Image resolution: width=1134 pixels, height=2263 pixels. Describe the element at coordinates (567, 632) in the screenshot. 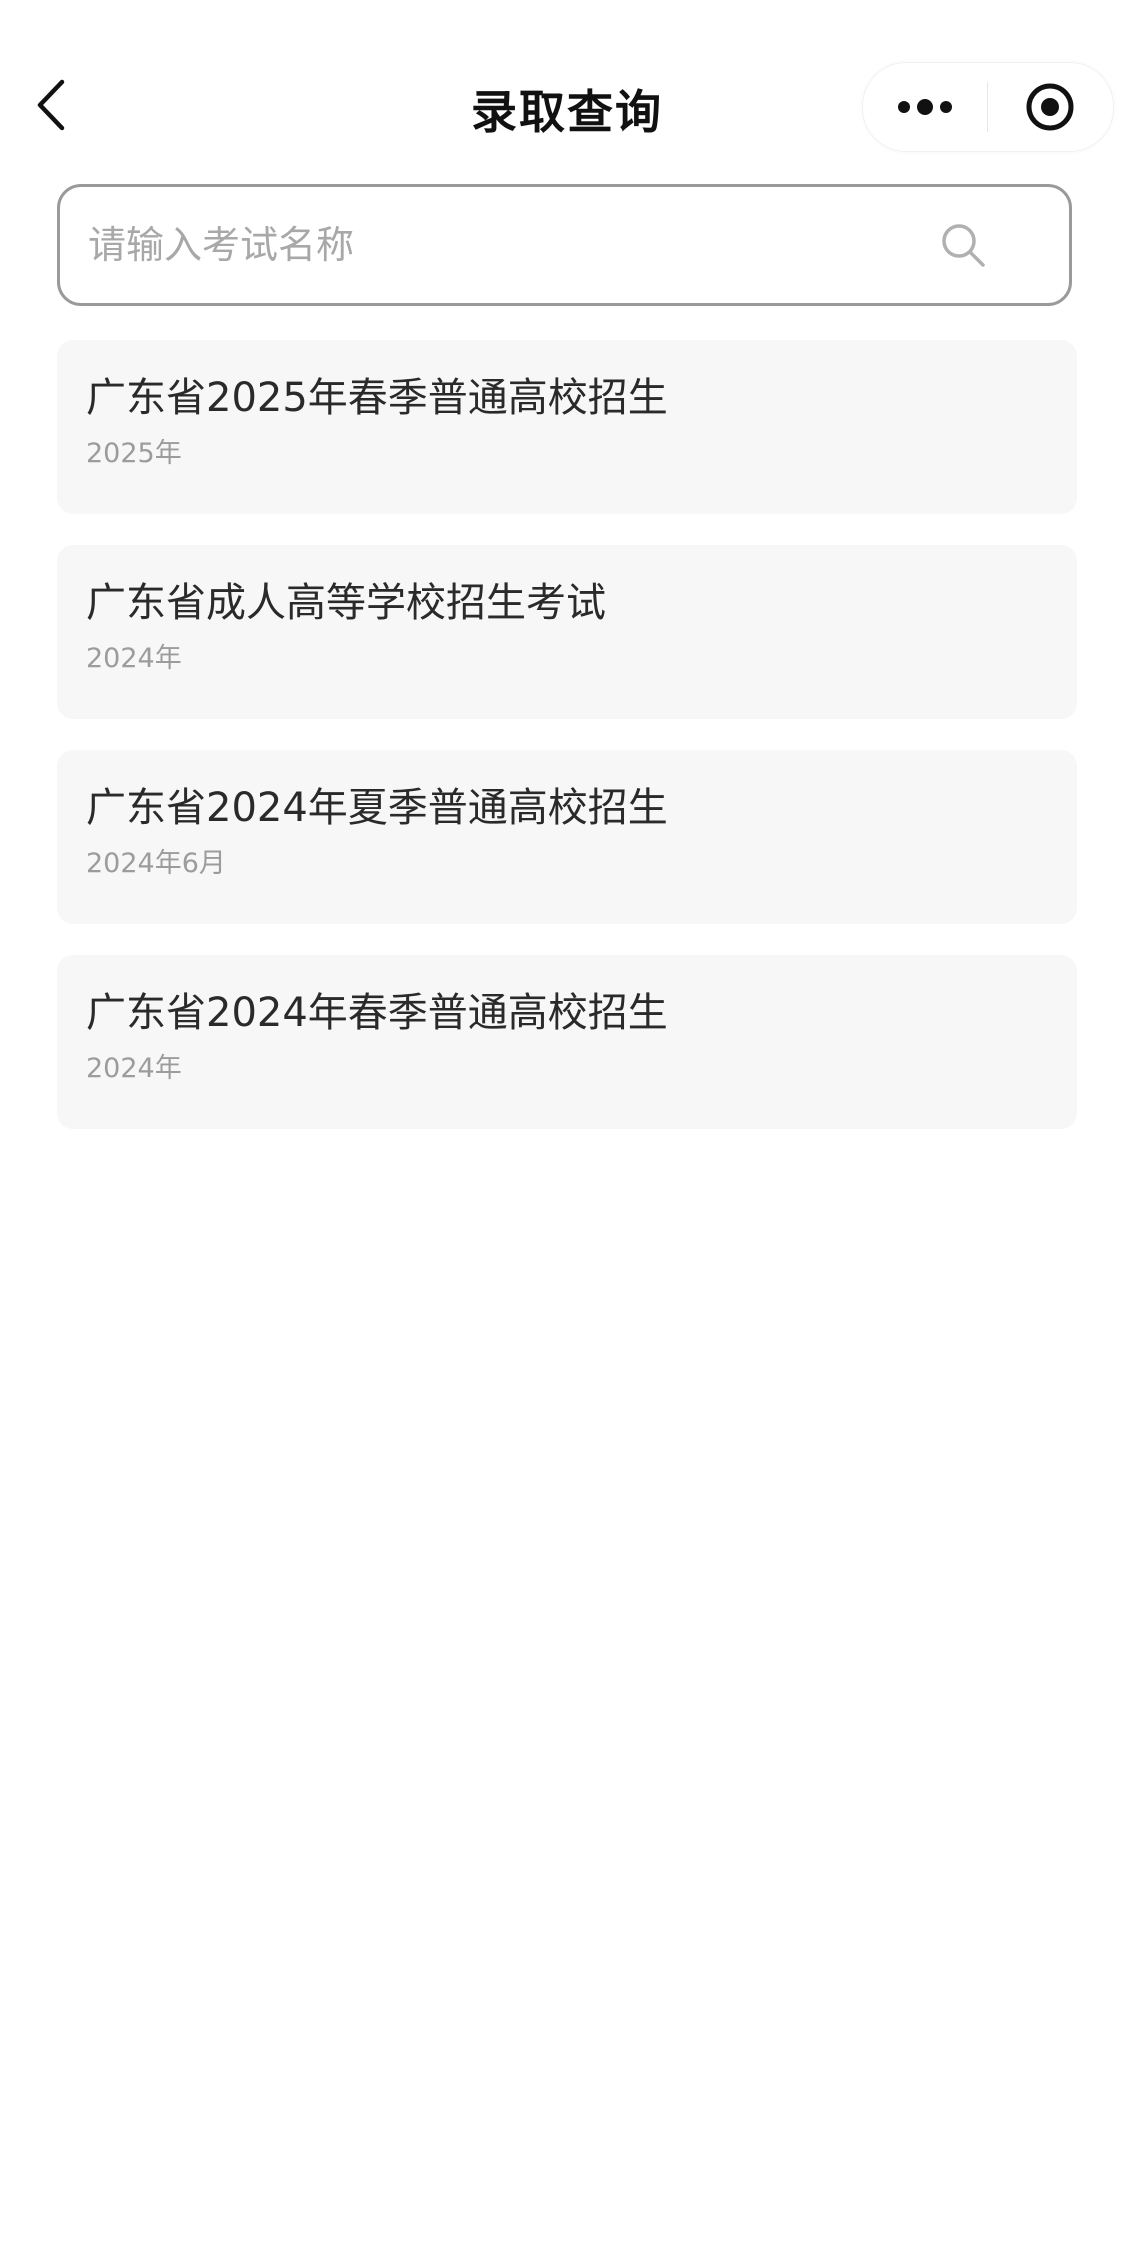

I see `list-item: 广东省成人高等学校招生考试 2024年` at that location.